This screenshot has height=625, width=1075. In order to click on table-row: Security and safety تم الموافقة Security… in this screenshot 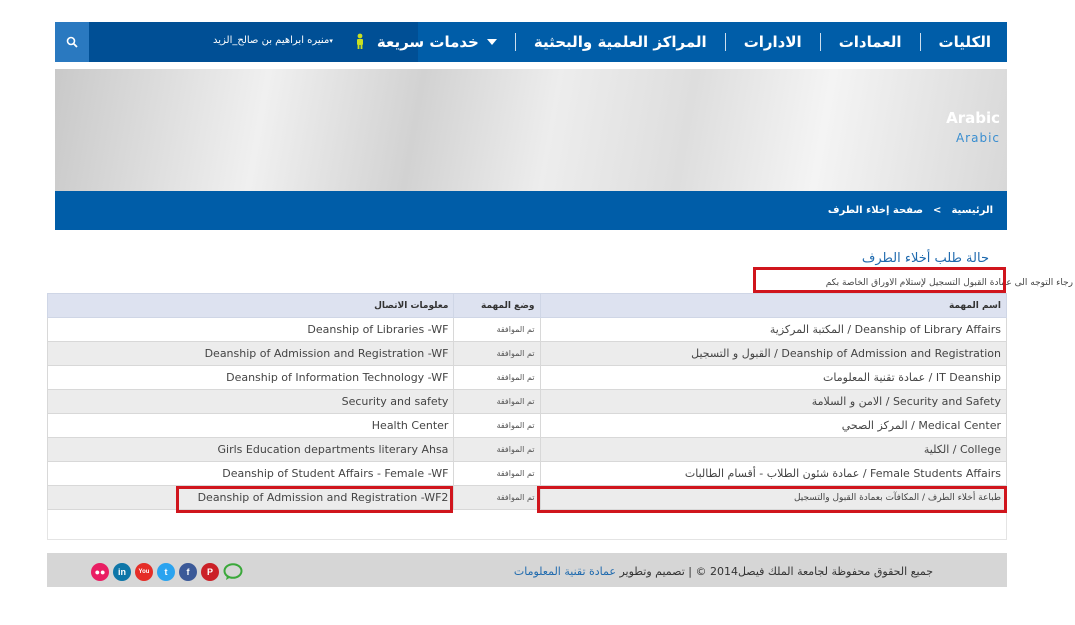, I will do `click(526, 401)`.